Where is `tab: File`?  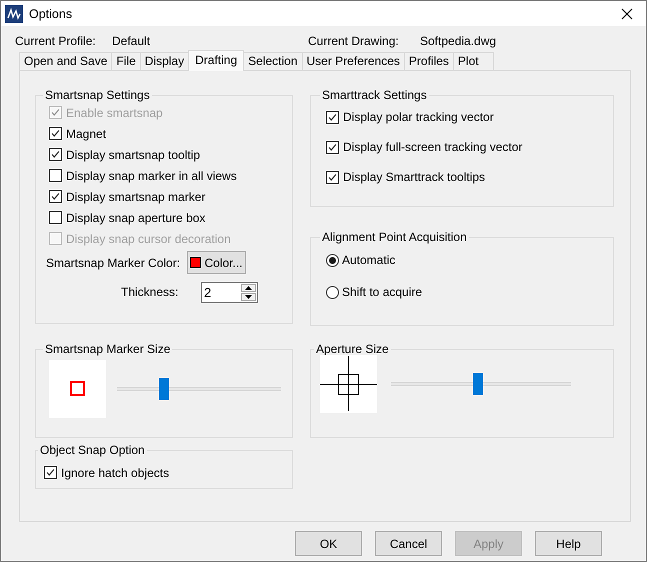
tab: File is located at coordinates (125, 61).